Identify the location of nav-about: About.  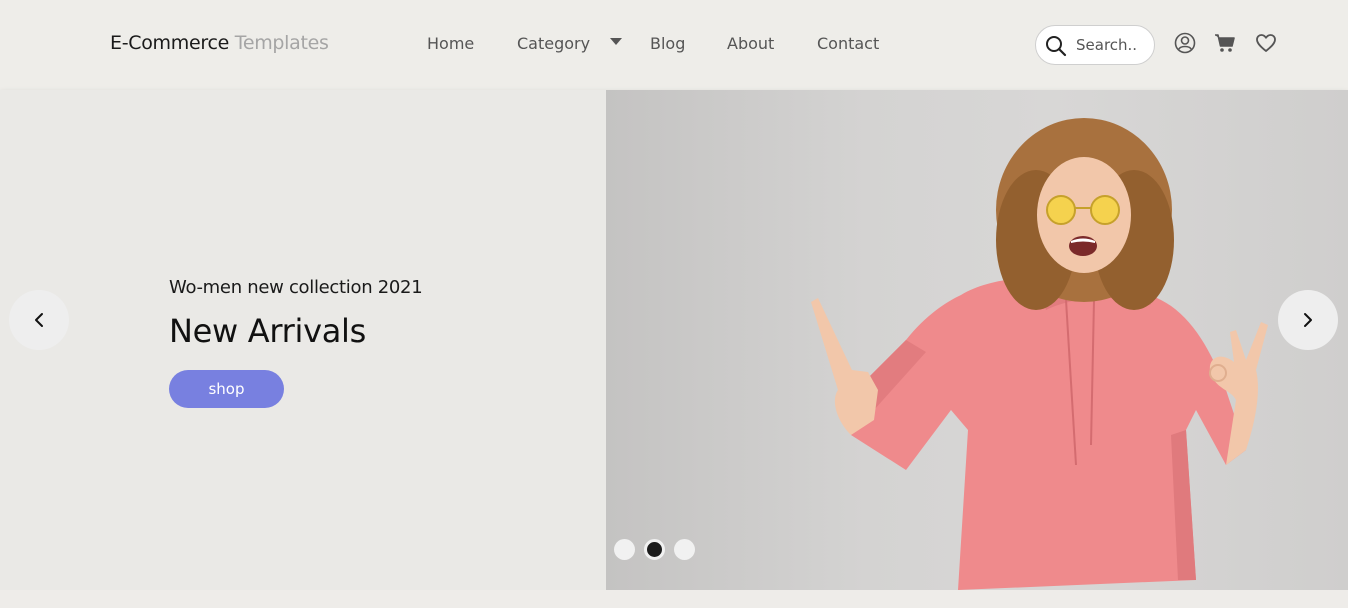
(750, 43).